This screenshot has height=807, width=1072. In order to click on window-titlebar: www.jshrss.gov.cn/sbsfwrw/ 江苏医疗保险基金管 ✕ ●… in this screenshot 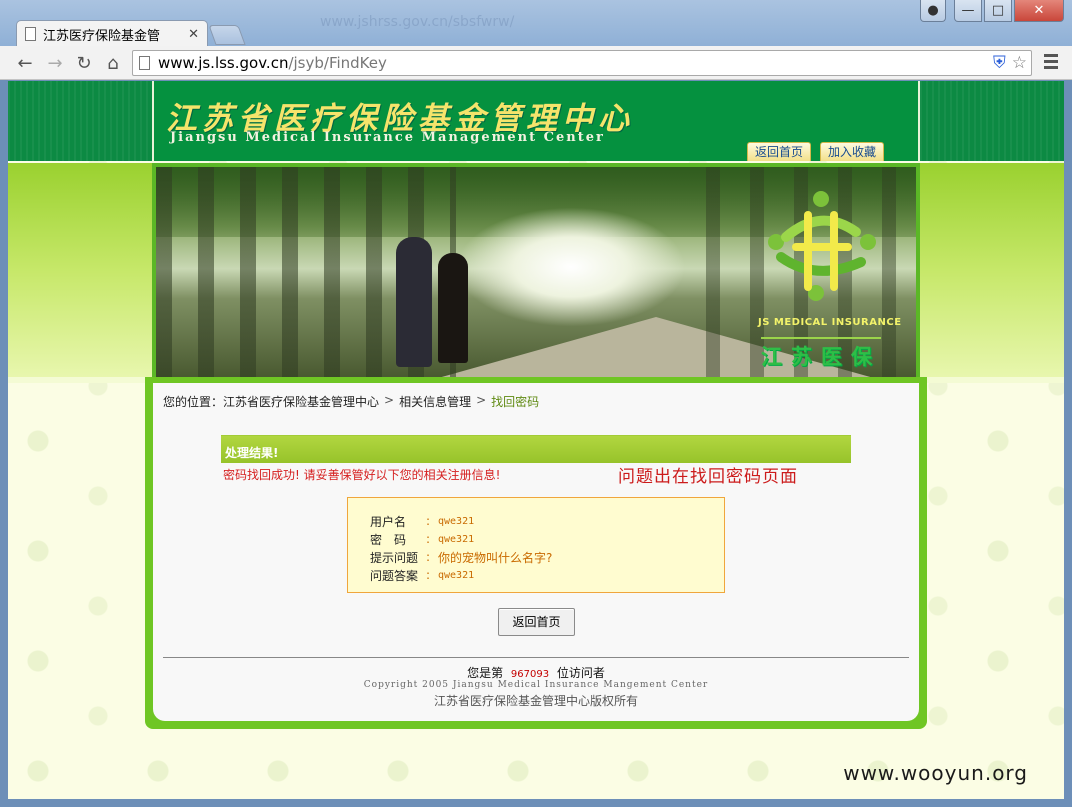, I will do `click(536, 23)`.